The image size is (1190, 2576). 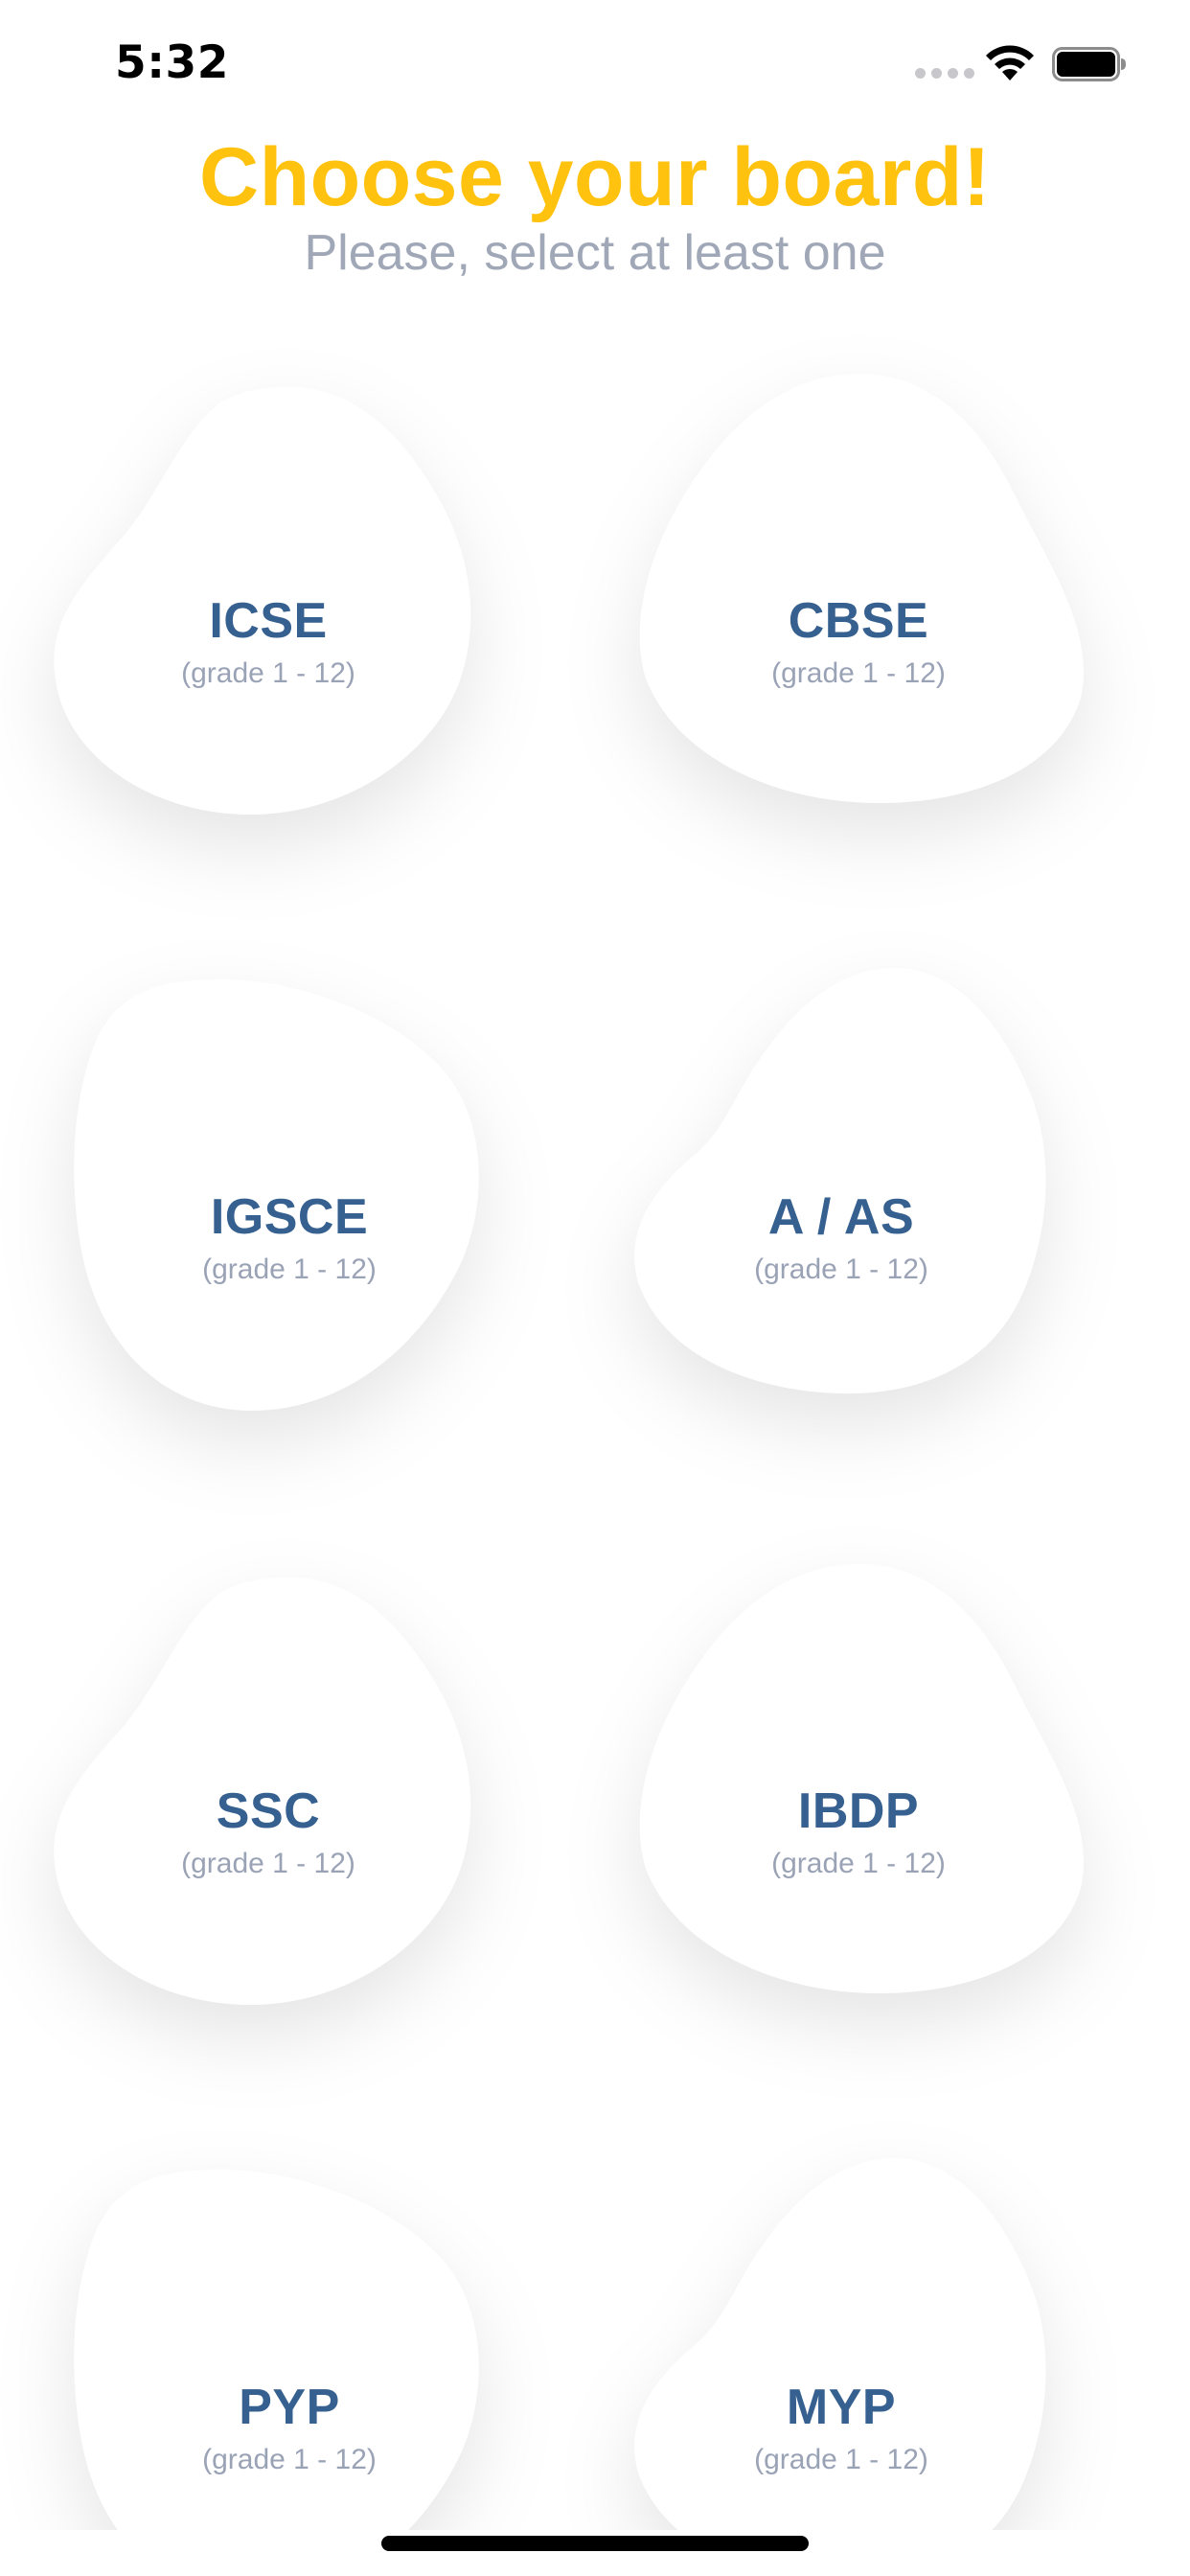 What do you see at coordinates (858, 1811) in the screenshot?
I see `board-name: IBDP` at bounding box center [858, 1811].